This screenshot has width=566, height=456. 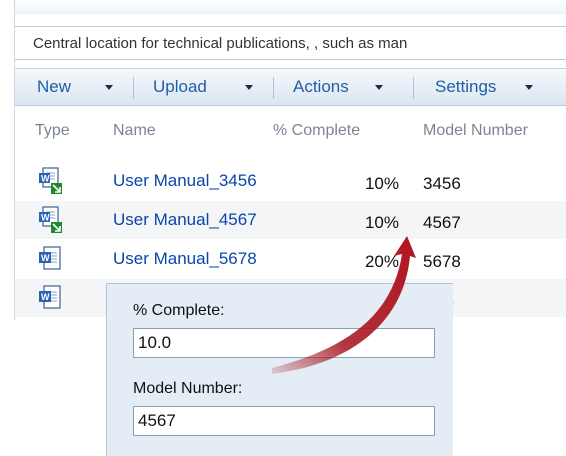 What do you see at coordinates (134, 131) in the screenshot?
I see `column-header-name: Name` at bounding box center [134, 131].